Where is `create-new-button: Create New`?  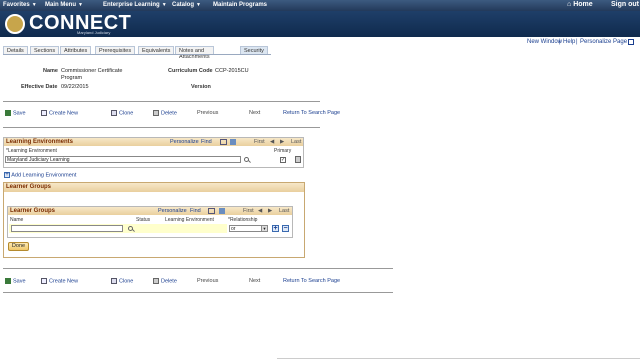 create-new-button: Create New is located at coordinates (59, 113).